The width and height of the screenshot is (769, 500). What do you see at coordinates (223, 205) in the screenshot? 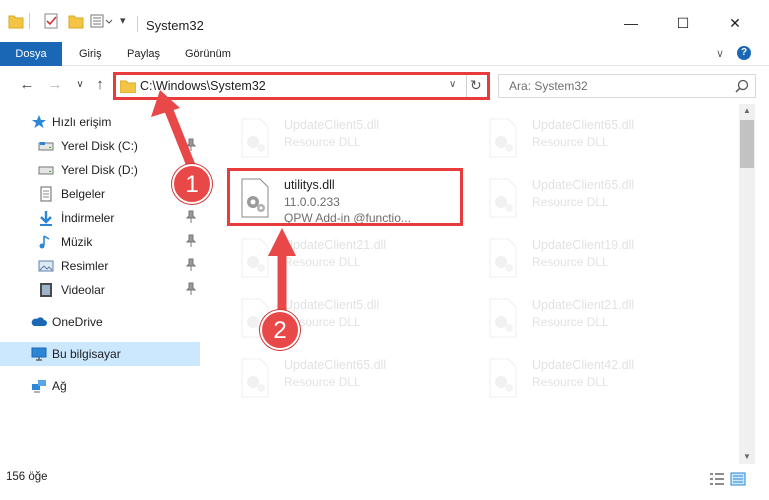
I see `annotation-arrows` at bounding box center [223, 205].